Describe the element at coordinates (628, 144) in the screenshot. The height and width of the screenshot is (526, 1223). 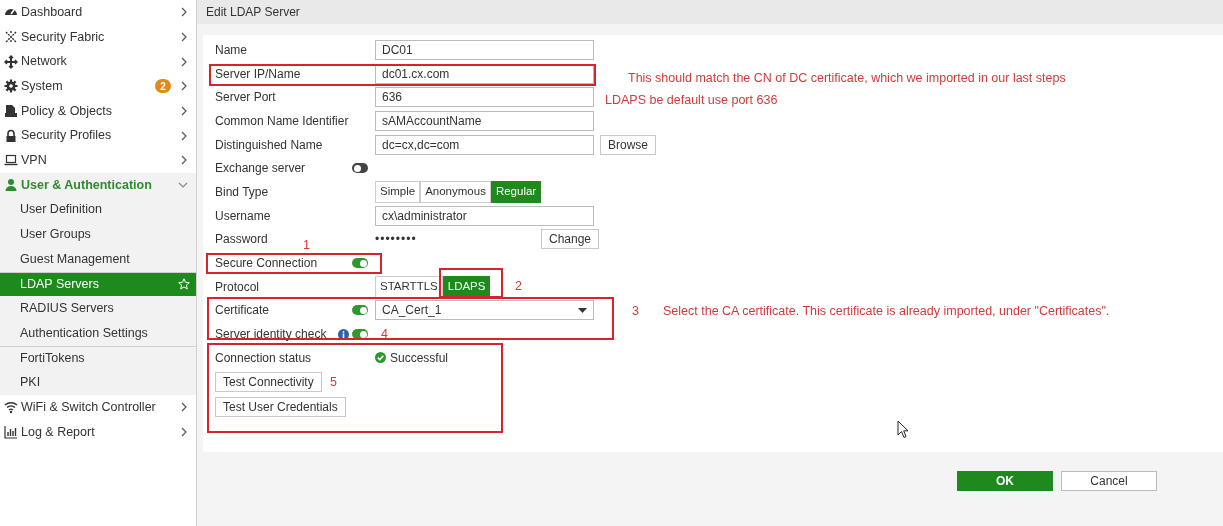
I see `browse-button: Browse` at that location.